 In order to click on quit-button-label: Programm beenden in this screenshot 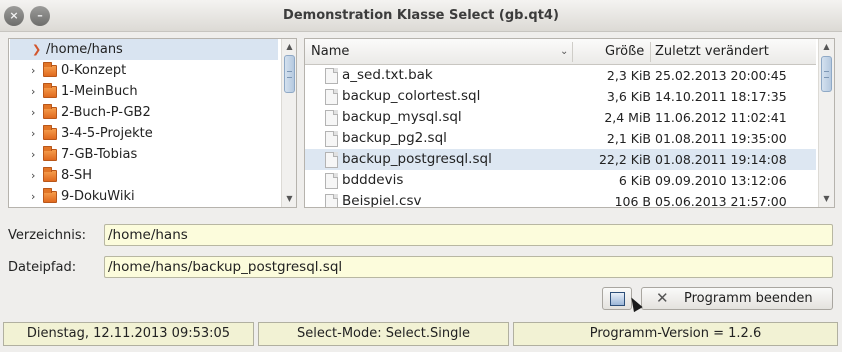, I will do `click(748, 298)`.